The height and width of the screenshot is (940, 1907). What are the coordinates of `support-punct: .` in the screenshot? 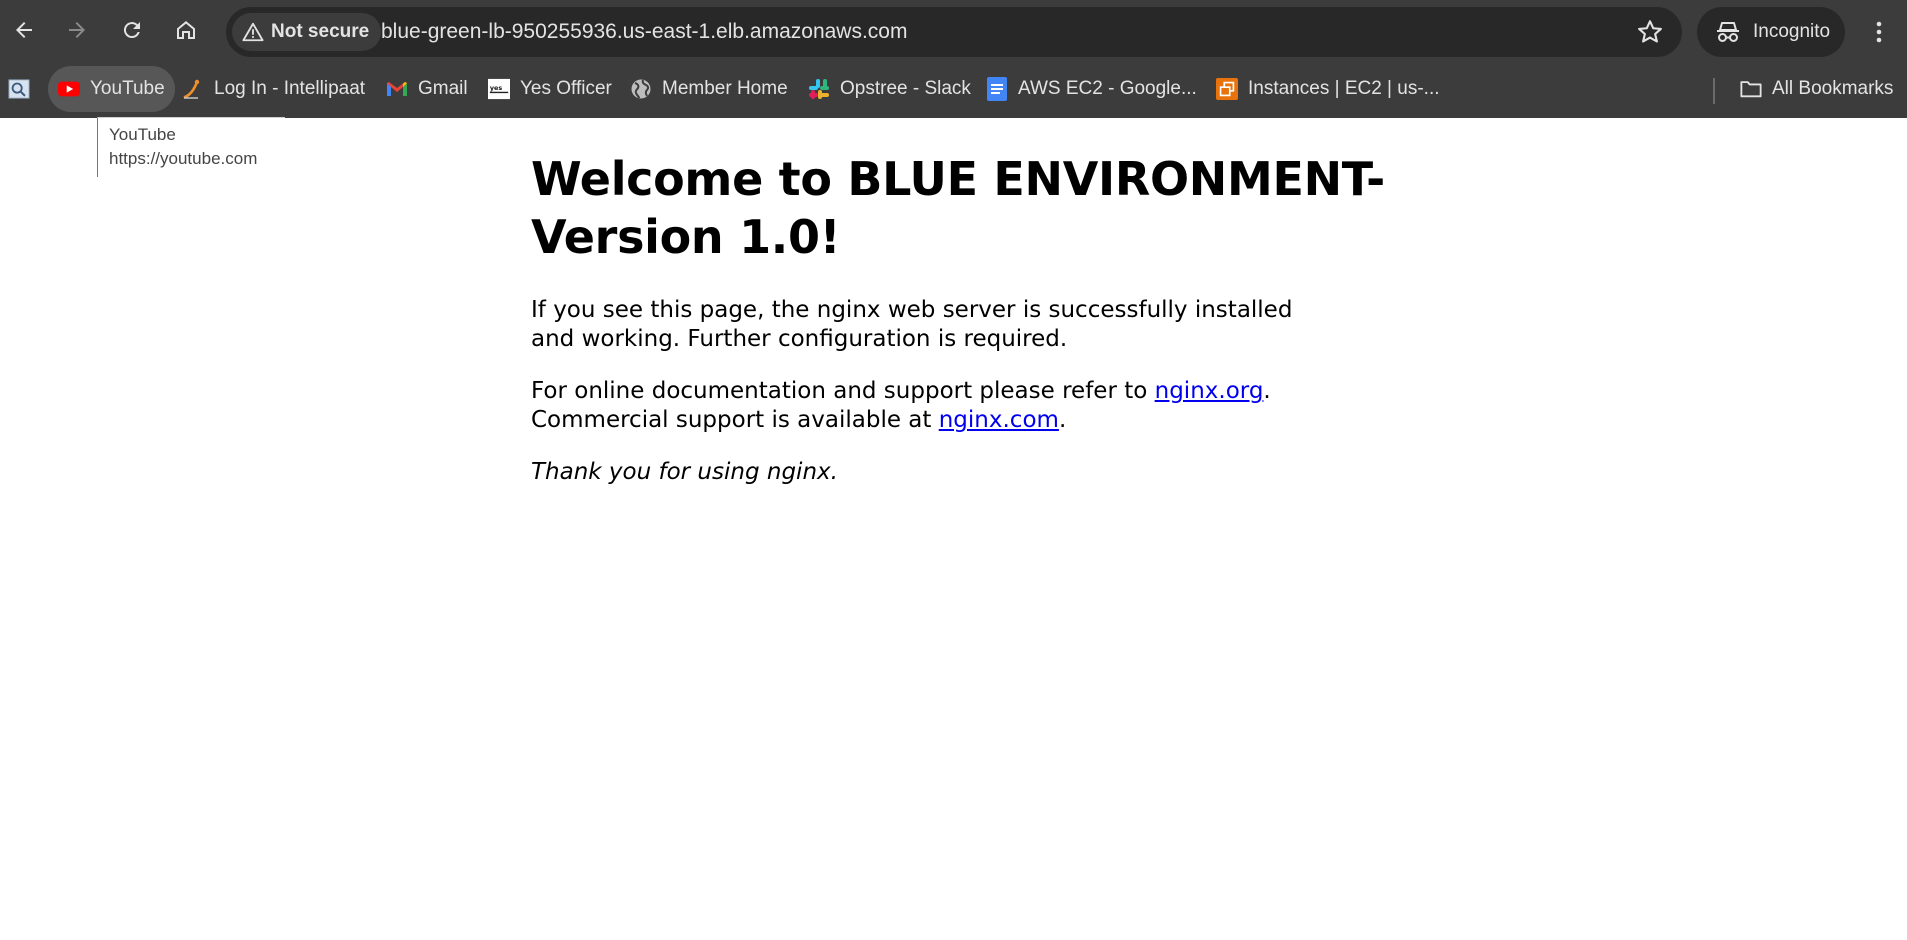 It's located at (1267, 391).